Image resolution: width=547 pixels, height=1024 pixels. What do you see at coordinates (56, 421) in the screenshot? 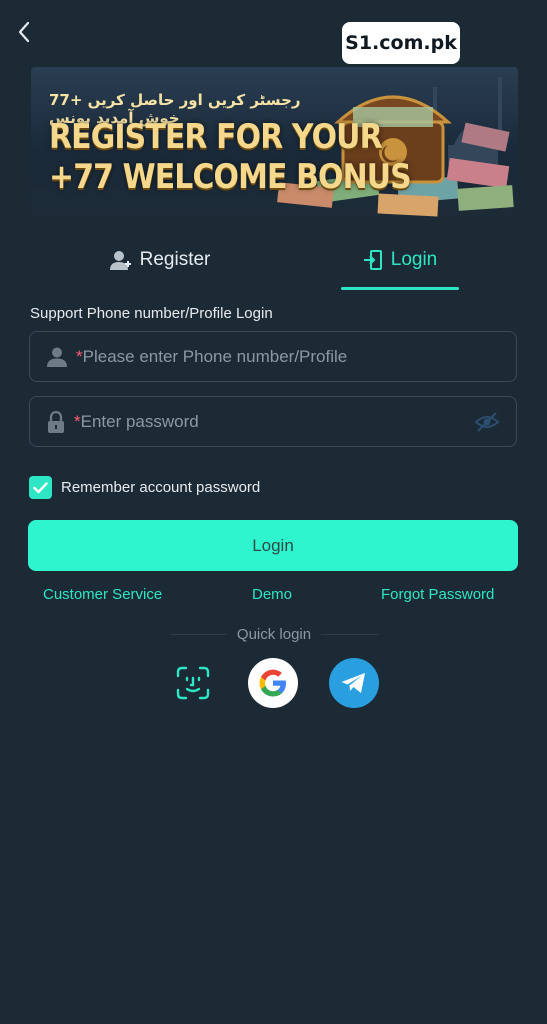
I see `lock-icon` at bounding box center [56, 421].